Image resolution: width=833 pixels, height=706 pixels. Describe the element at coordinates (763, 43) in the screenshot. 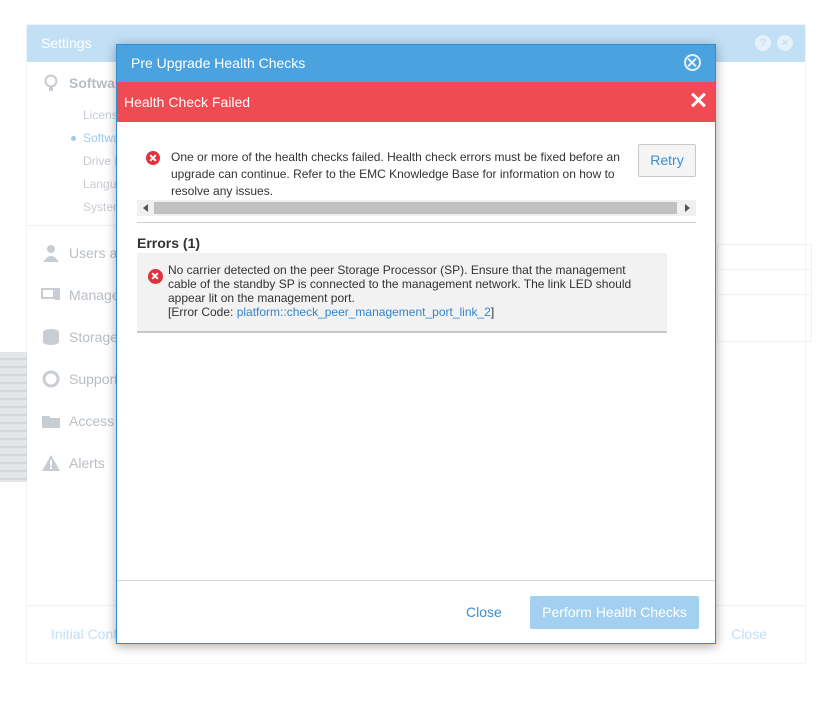

I see `help-icon: ?` at that location.